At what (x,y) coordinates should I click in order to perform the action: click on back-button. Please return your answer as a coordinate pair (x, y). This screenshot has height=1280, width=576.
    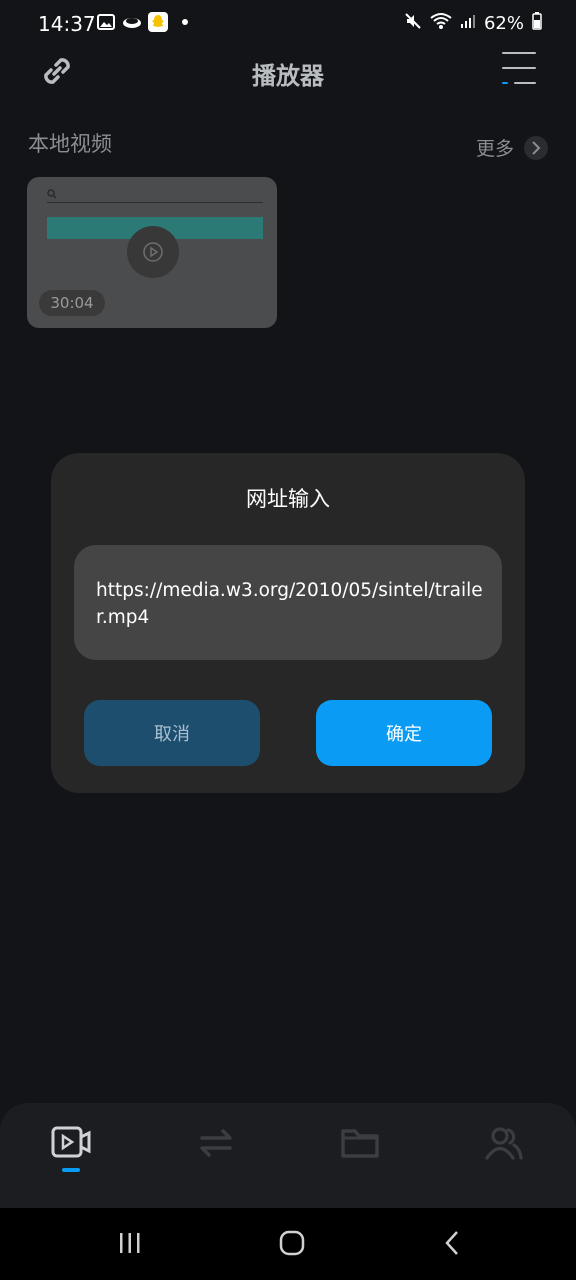
    Looking at the image, I should click on (453, 1245).